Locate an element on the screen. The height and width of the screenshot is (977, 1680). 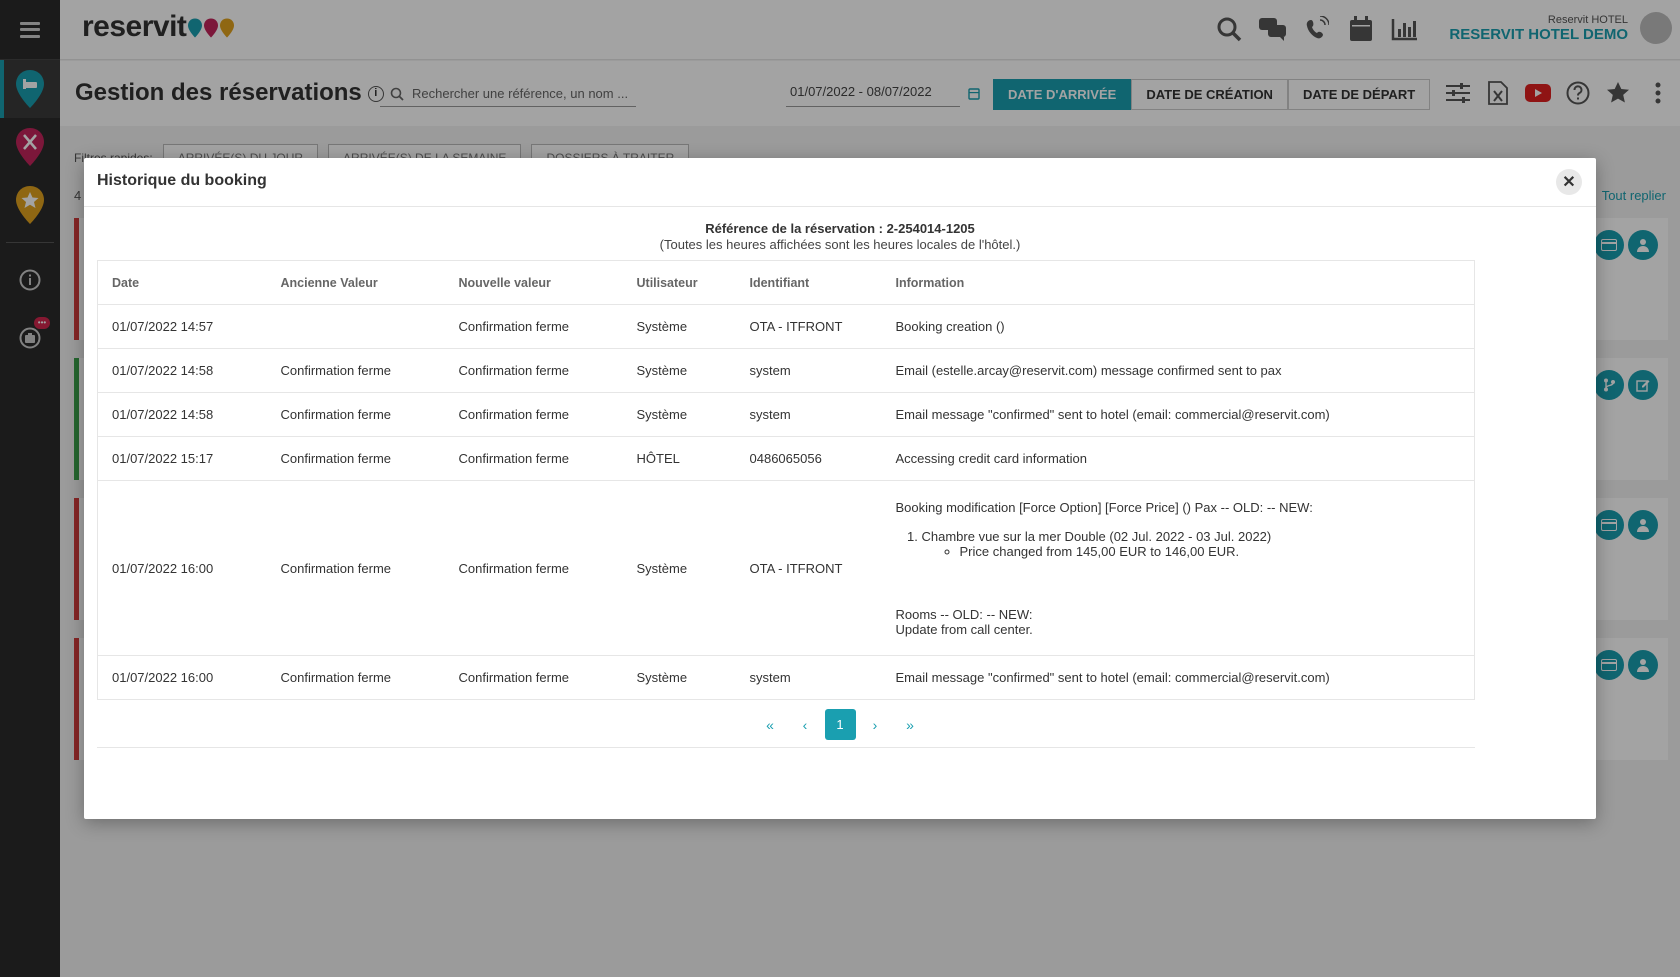
prev-page-button: ‹ is located at coordinates (805, 724).